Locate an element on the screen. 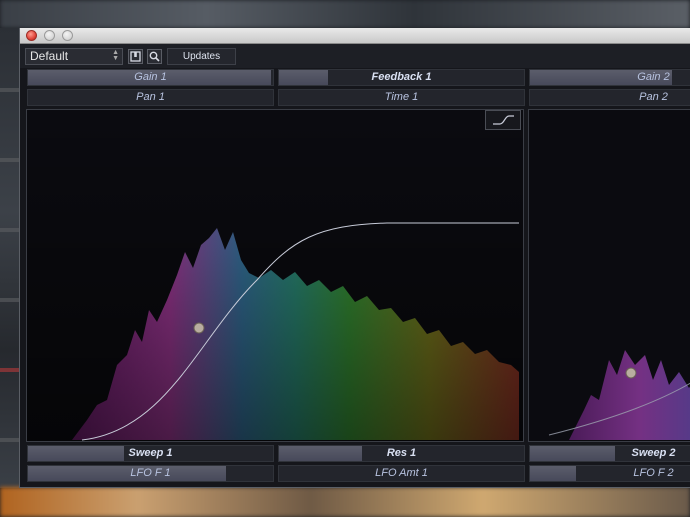 This screenshot has height=517, width=690. background-app-left is located at coordinates (9, 258).